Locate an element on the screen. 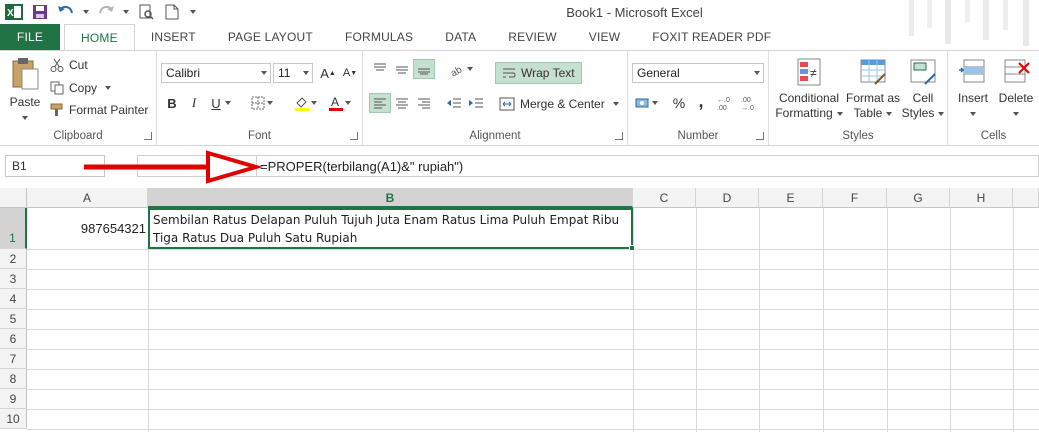  row-header-2: 2 is located at coordinates (13, 259).